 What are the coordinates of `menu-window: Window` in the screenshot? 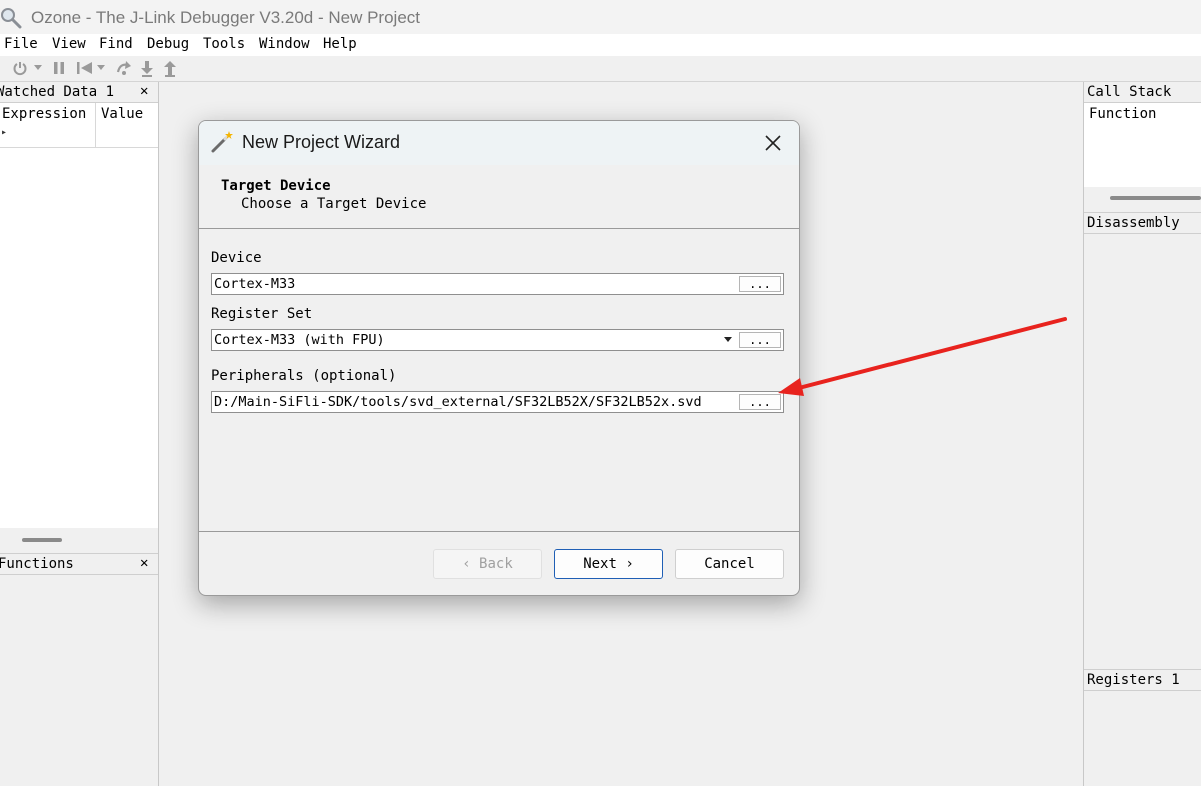 It's located at (284, 44).